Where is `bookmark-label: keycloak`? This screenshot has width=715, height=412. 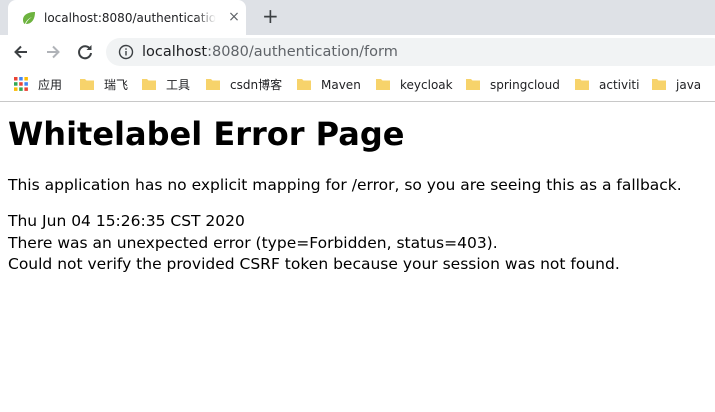 bookmark-label: keycloak is located at coordinates (426, 85).